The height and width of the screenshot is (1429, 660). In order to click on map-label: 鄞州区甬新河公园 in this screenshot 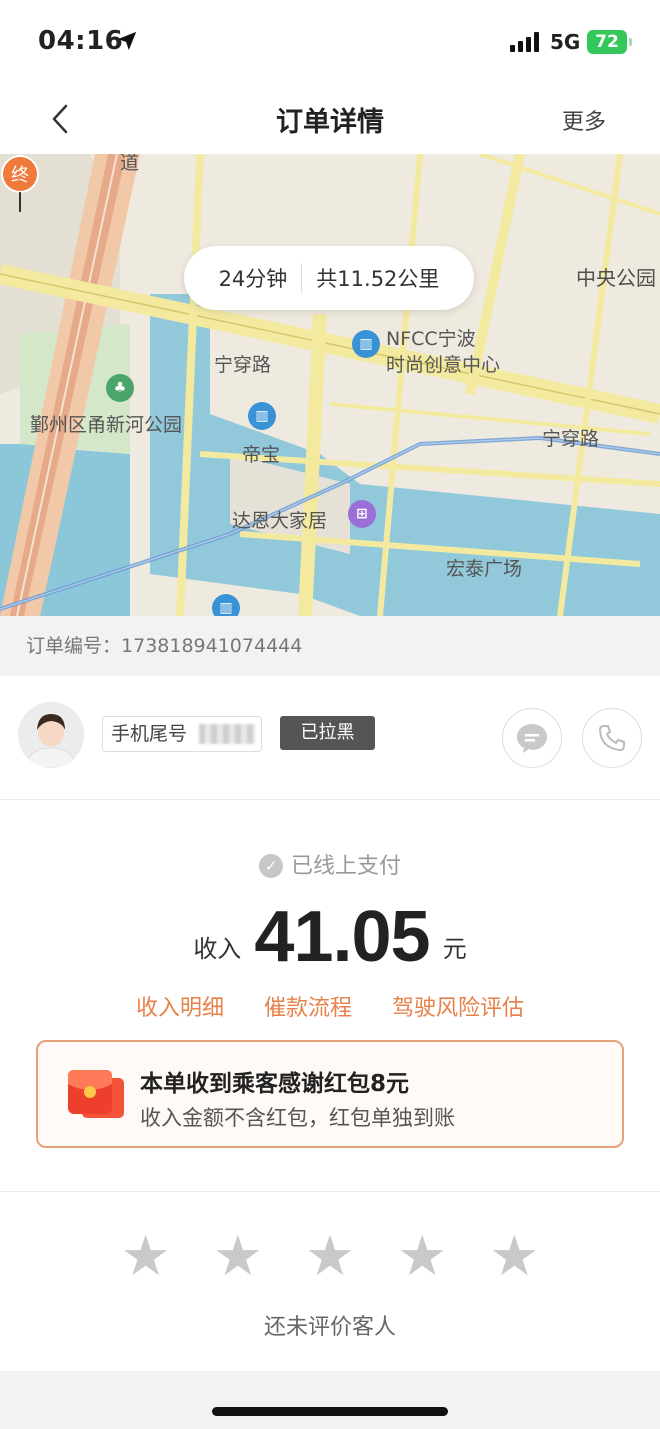, I will do `click(106, 425)`.